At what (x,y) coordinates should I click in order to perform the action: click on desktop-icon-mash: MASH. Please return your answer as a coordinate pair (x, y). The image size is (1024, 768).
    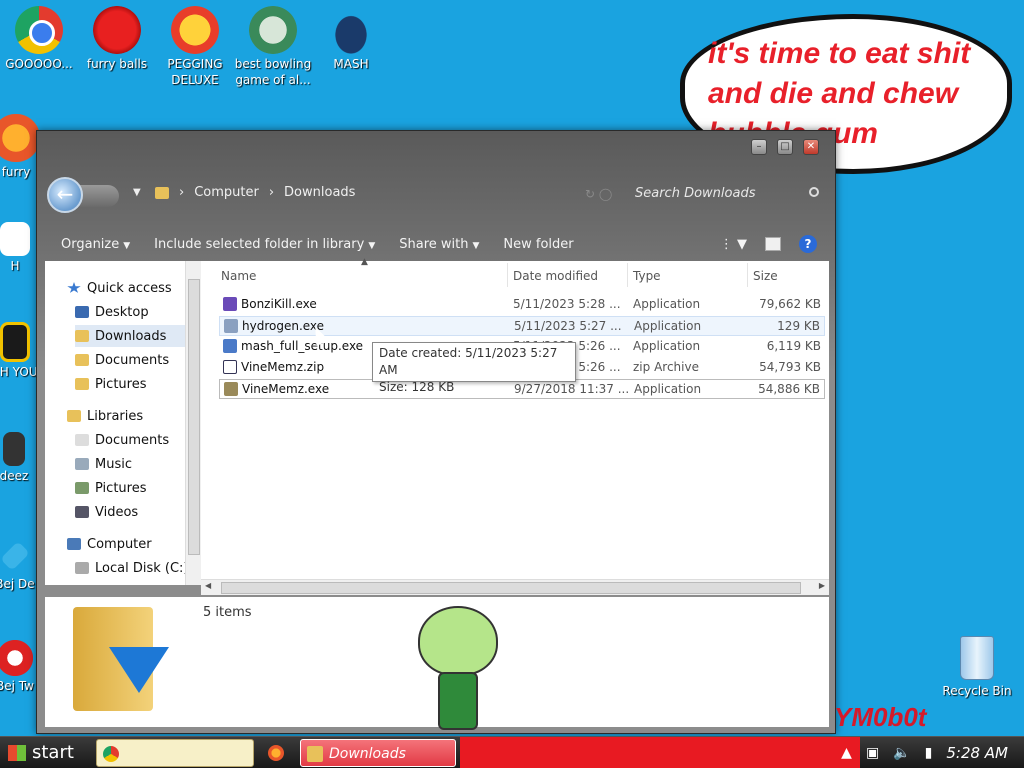
    Looking at the image, I should click on (351, 39).